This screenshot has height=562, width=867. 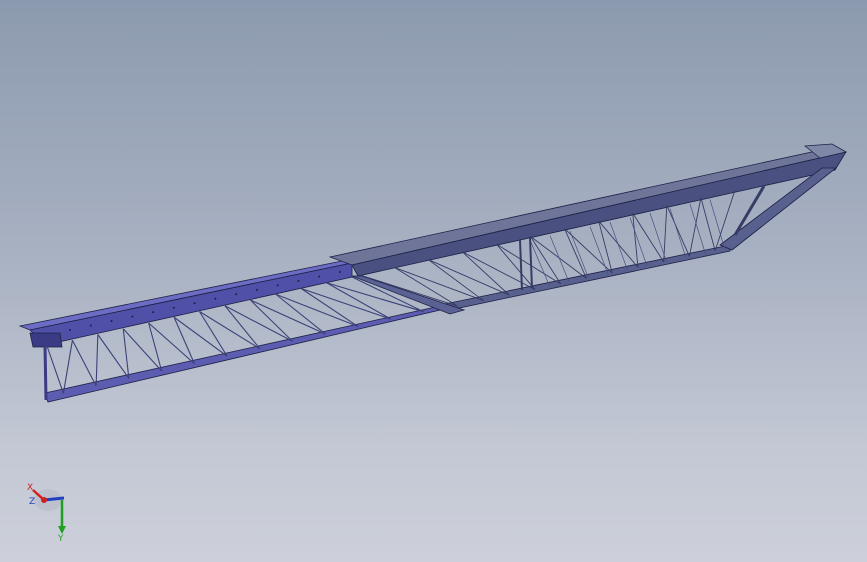 What do you see at coordinates (45, 372) in the screenshot?
I see `section-a-end-post` at bounding box center [45, 372].